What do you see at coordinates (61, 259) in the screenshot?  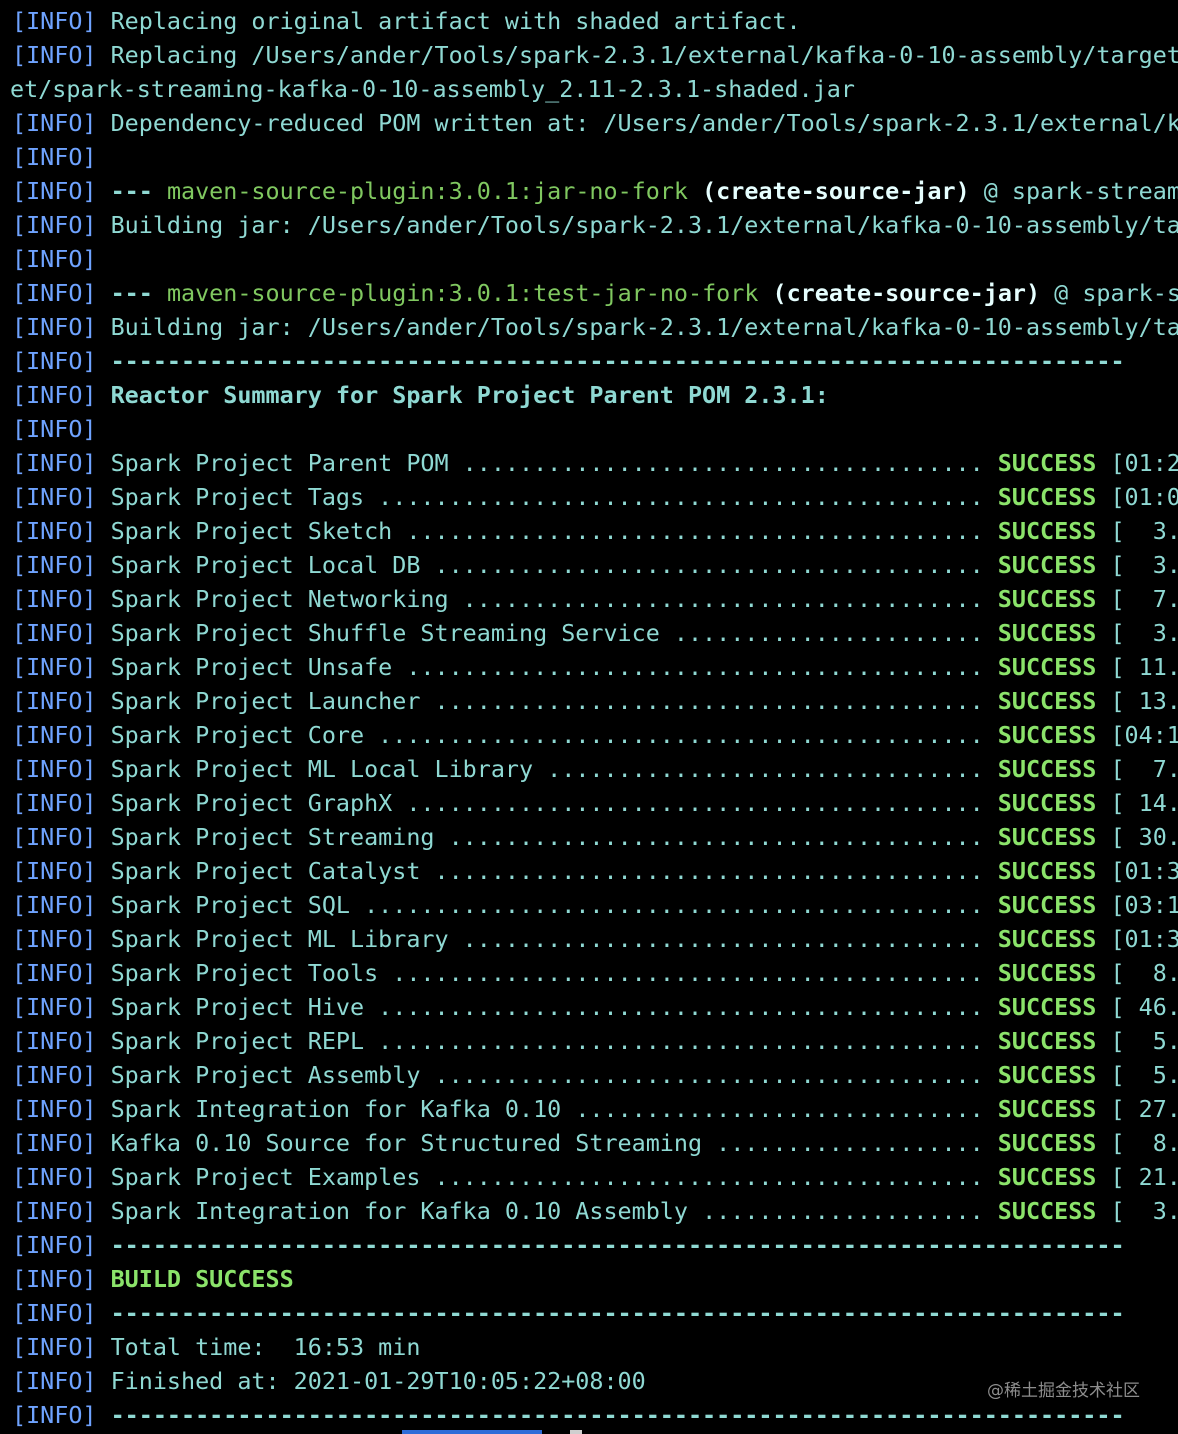 I see `terminal-line: [INFO]` at bounding box center [61, 259].